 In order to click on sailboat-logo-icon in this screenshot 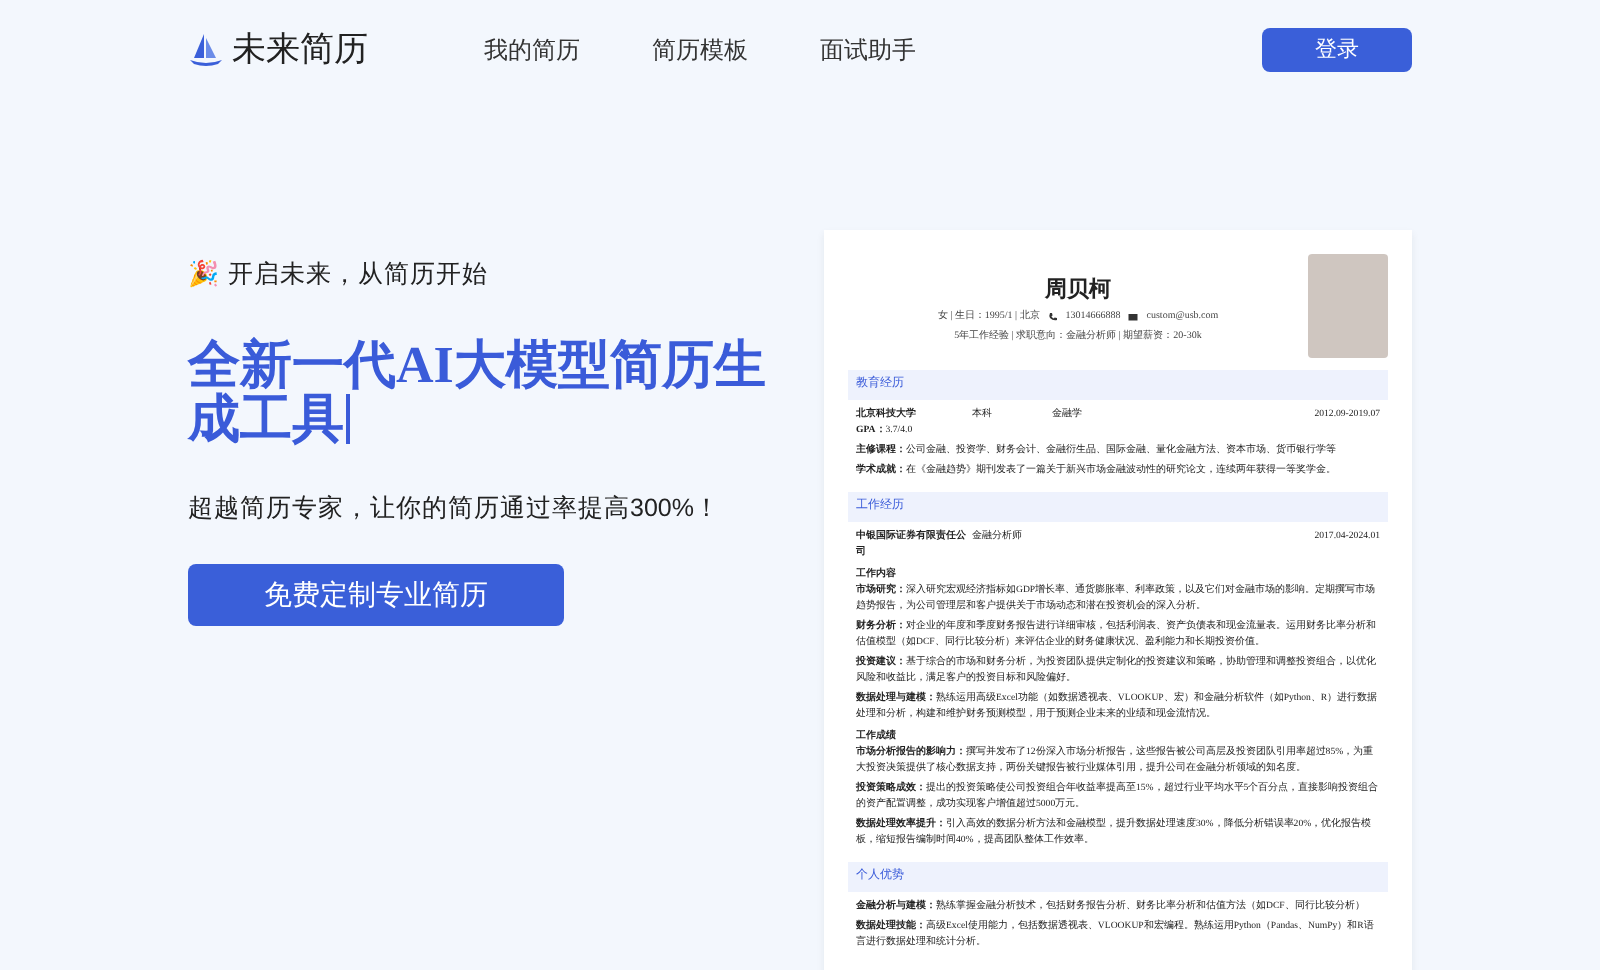, I will do `click(206, 50)`.